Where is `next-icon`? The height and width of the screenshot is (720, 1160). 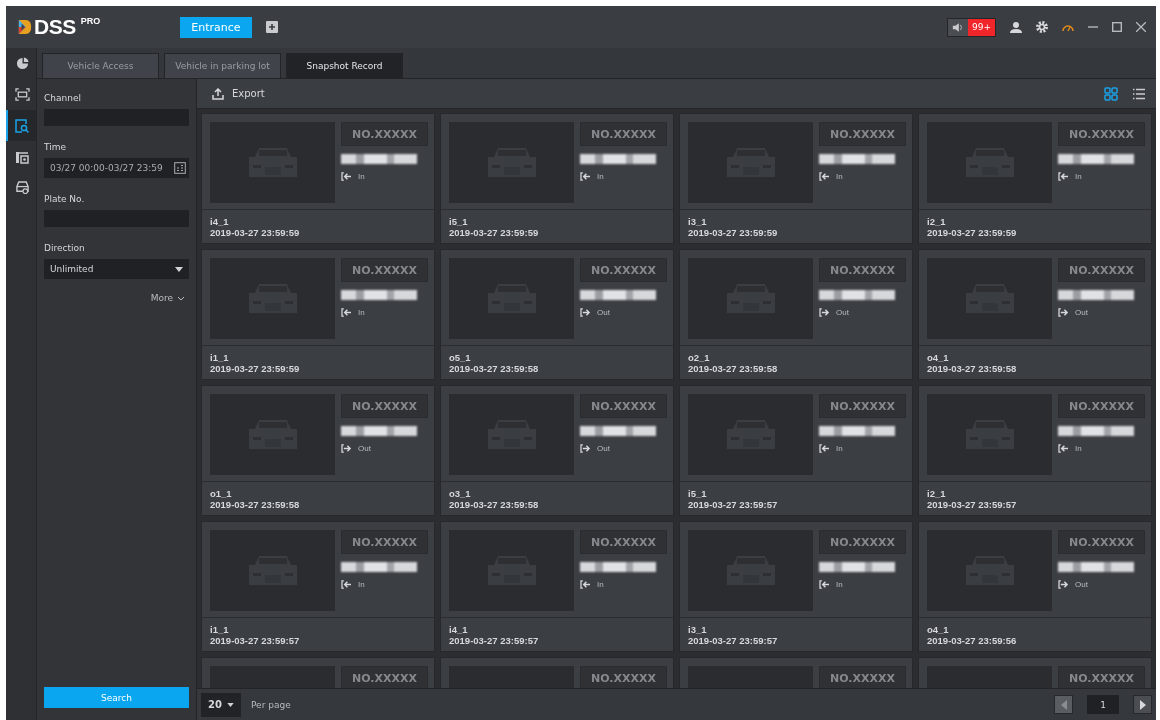 next-icon is located at coordinates (1142, 704).